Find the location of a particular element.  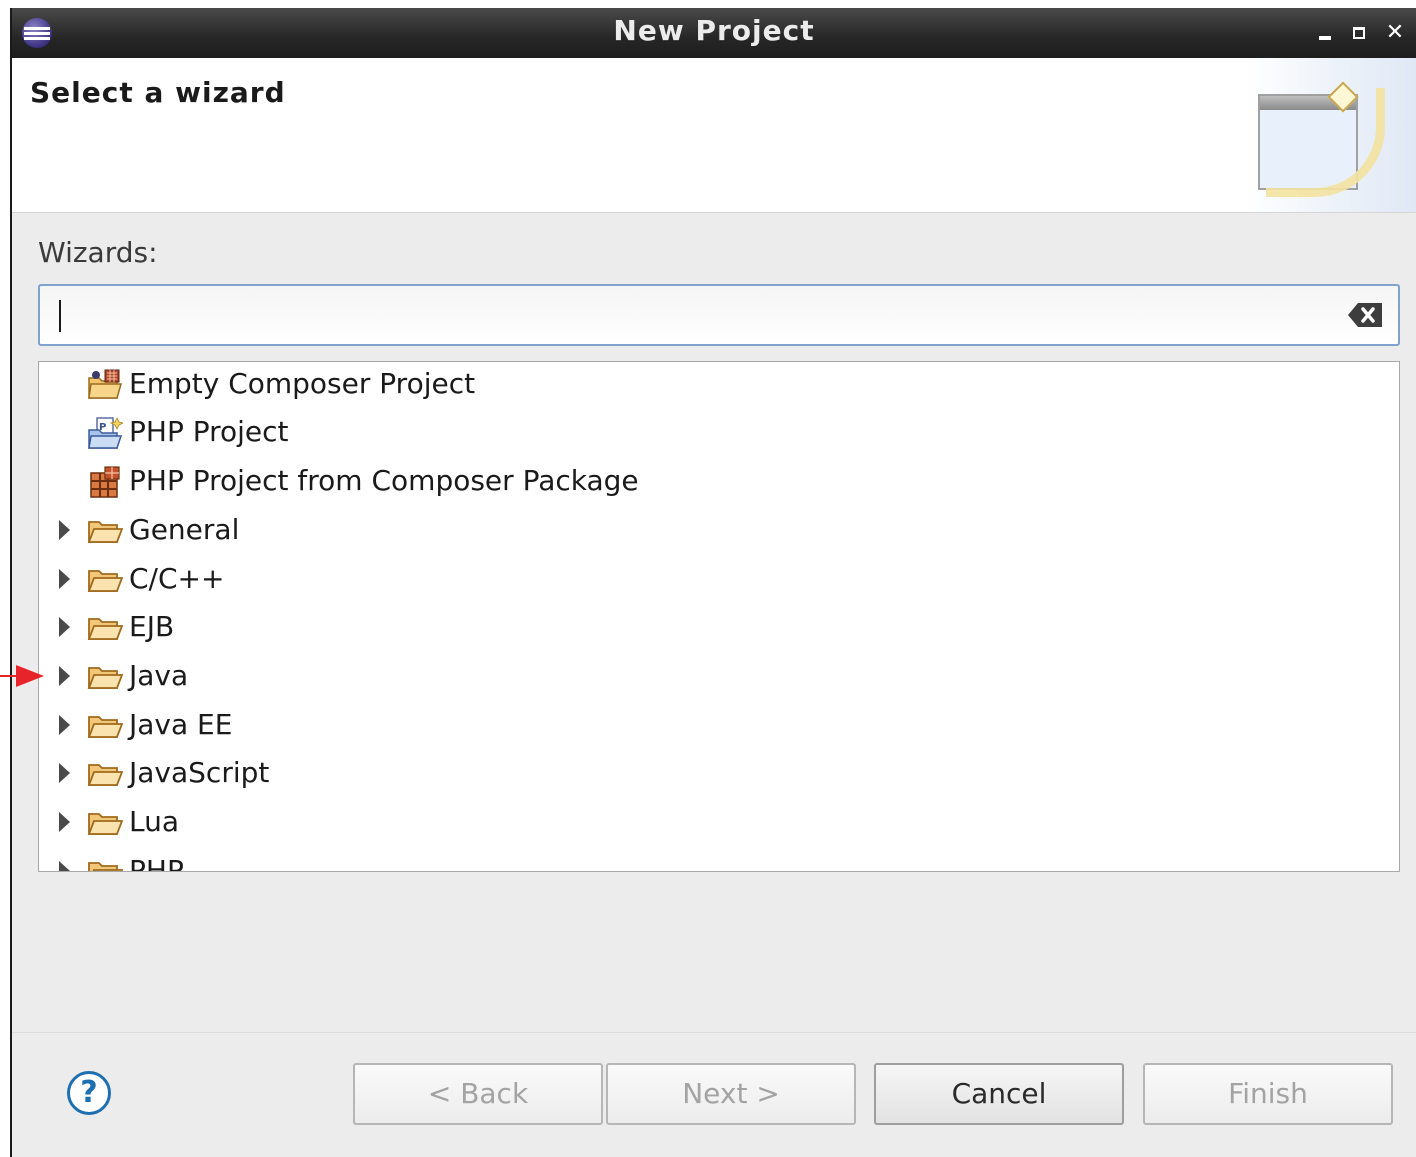

tree-item-label: General is located at coordinates (184, 529).